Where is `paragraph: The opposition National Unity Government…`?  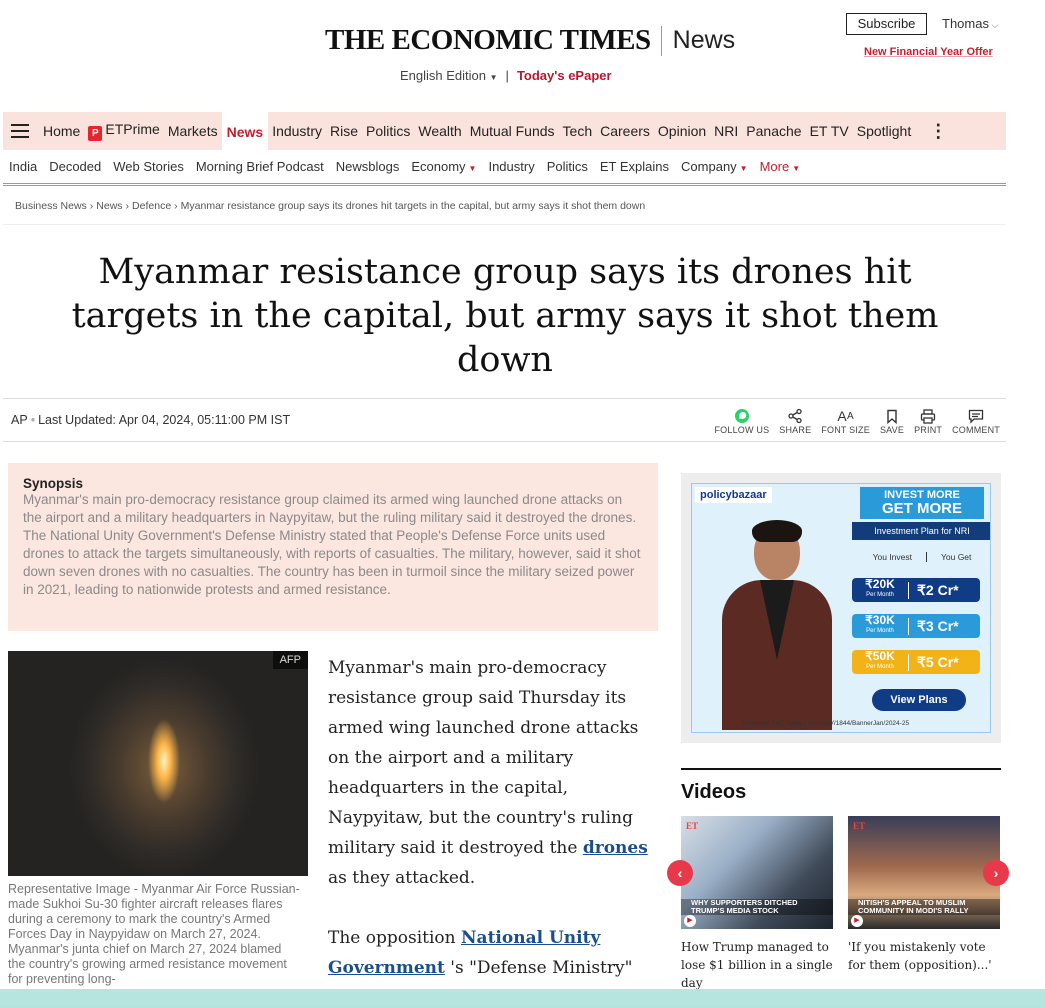 paragraph: The opposition National Unity Government… is located at coordinates (494, 955).